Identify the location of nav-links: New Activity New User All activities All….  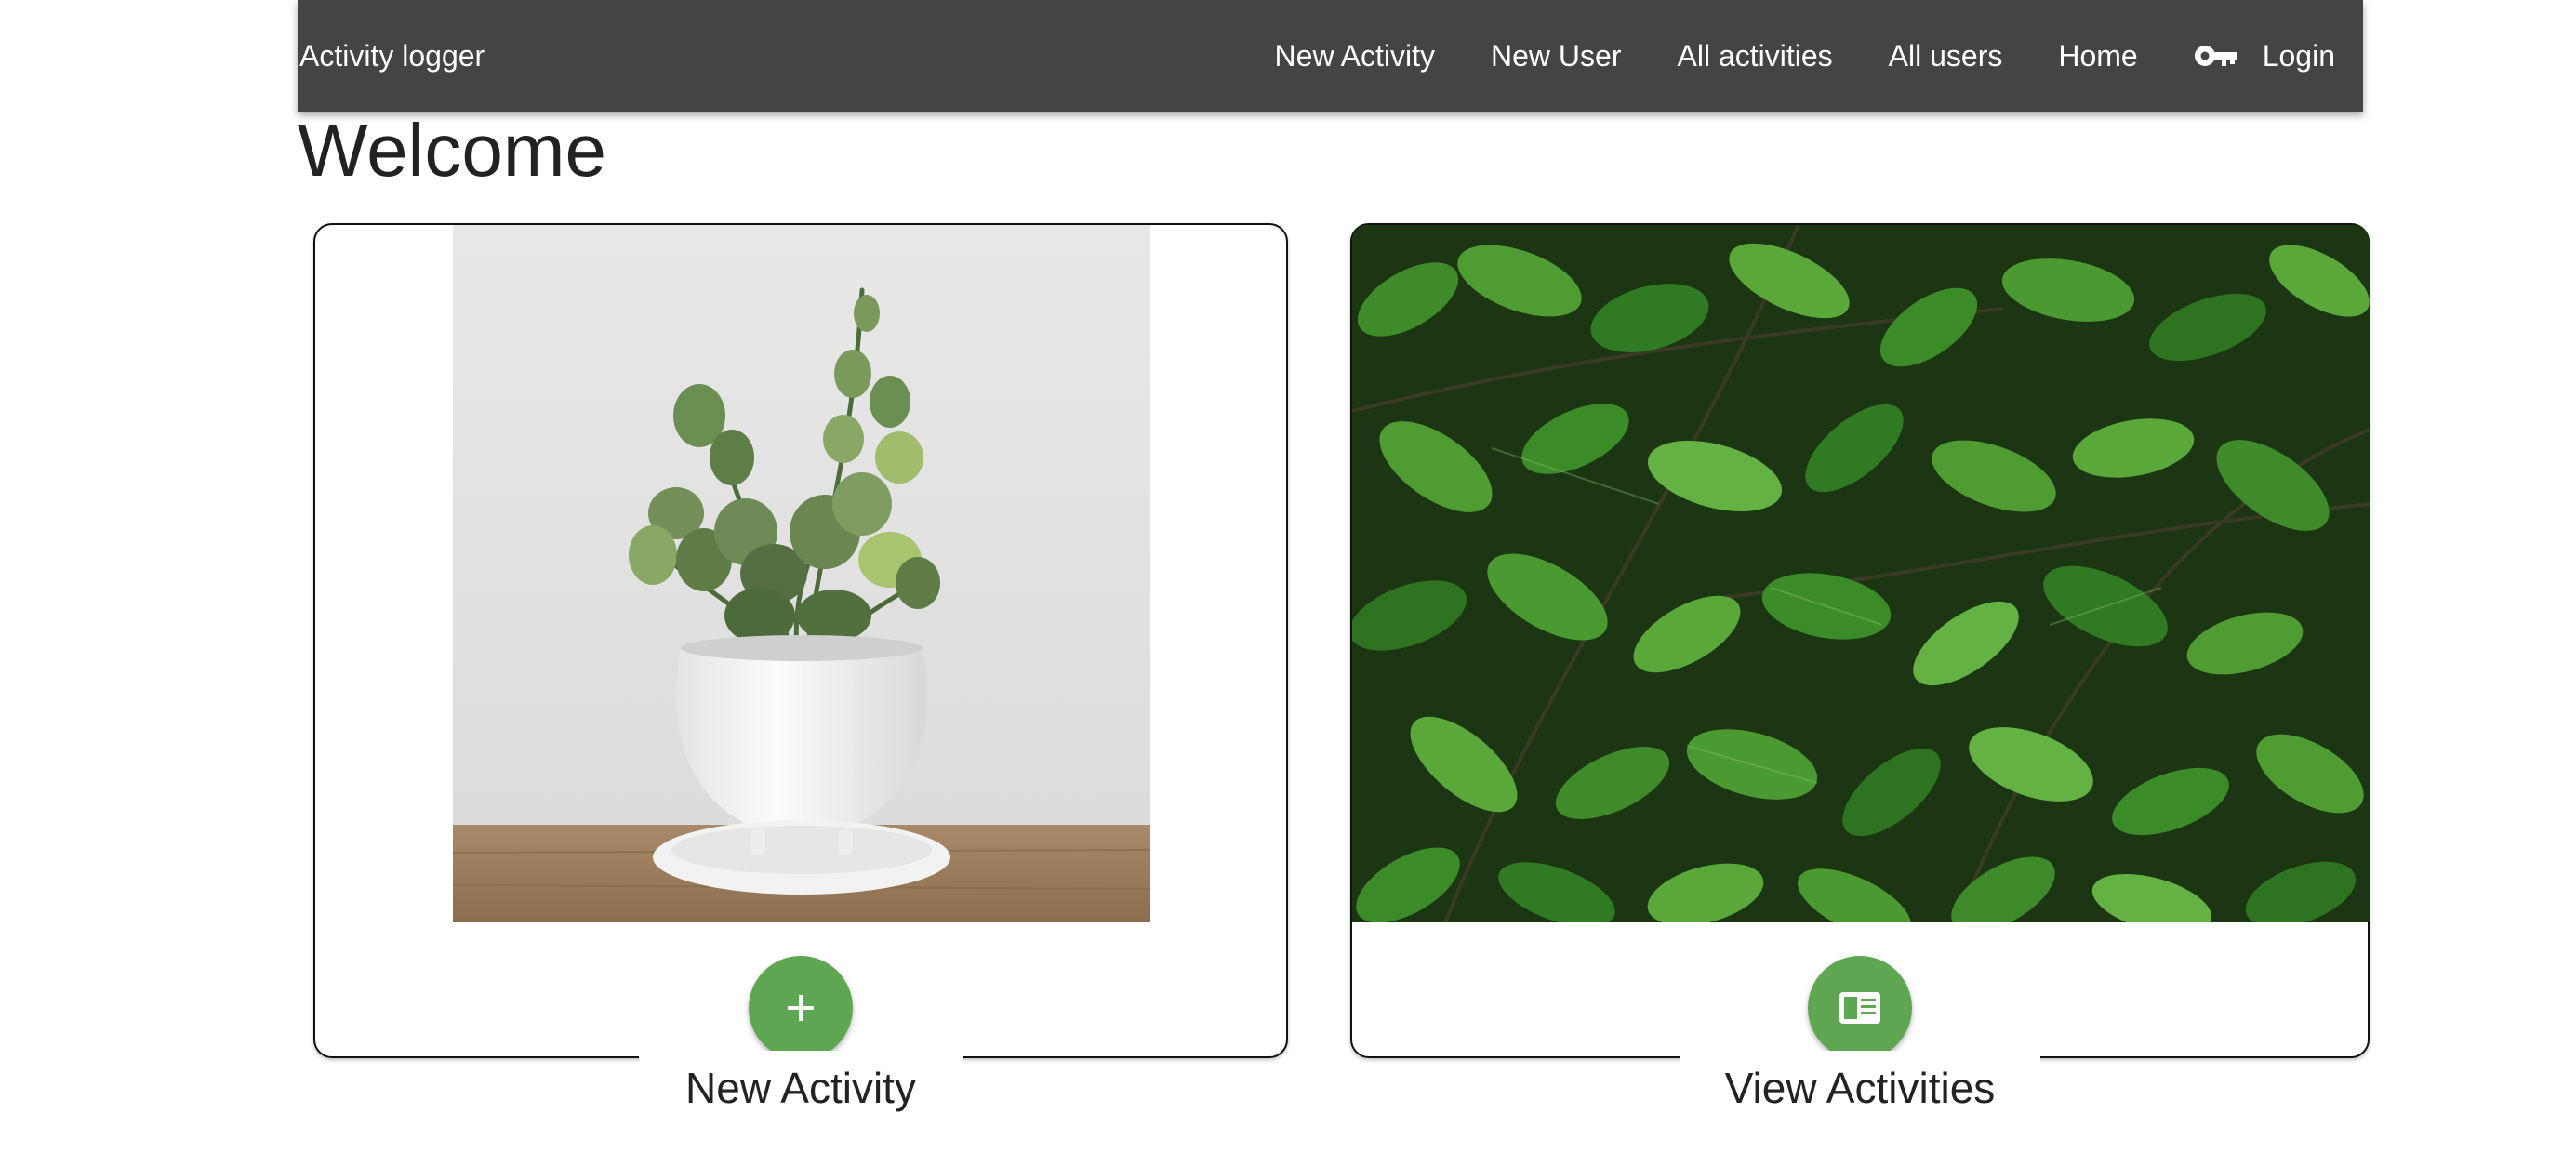
(1777, 56).